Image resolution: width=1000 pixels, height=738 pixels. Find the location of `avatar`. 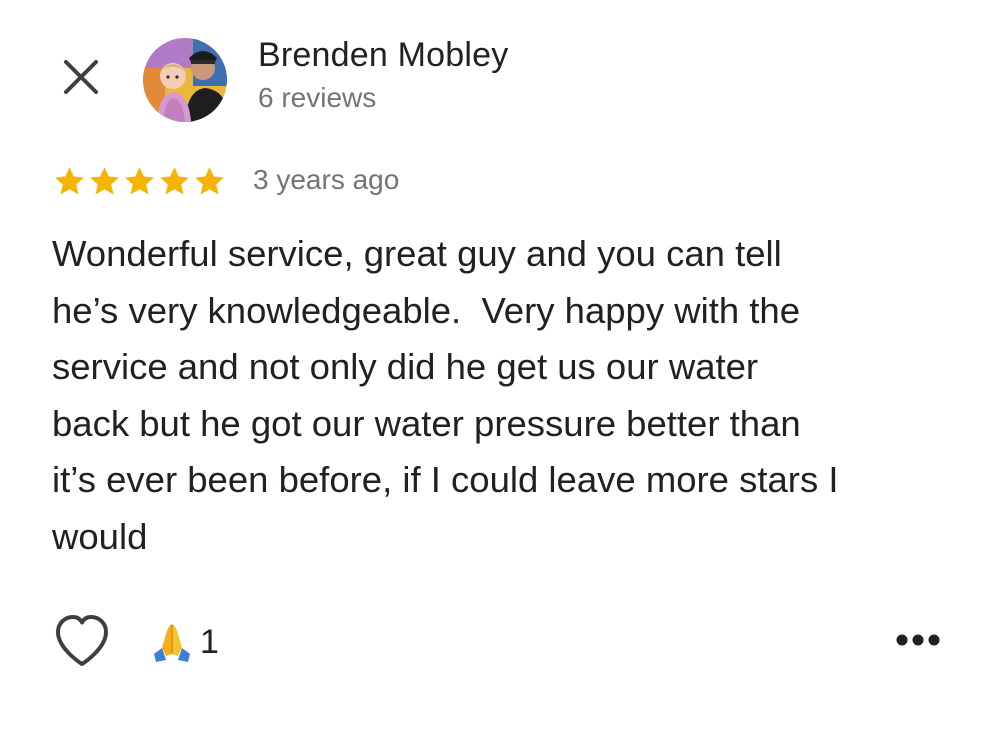

avatar is located at coordinates (185, 80).